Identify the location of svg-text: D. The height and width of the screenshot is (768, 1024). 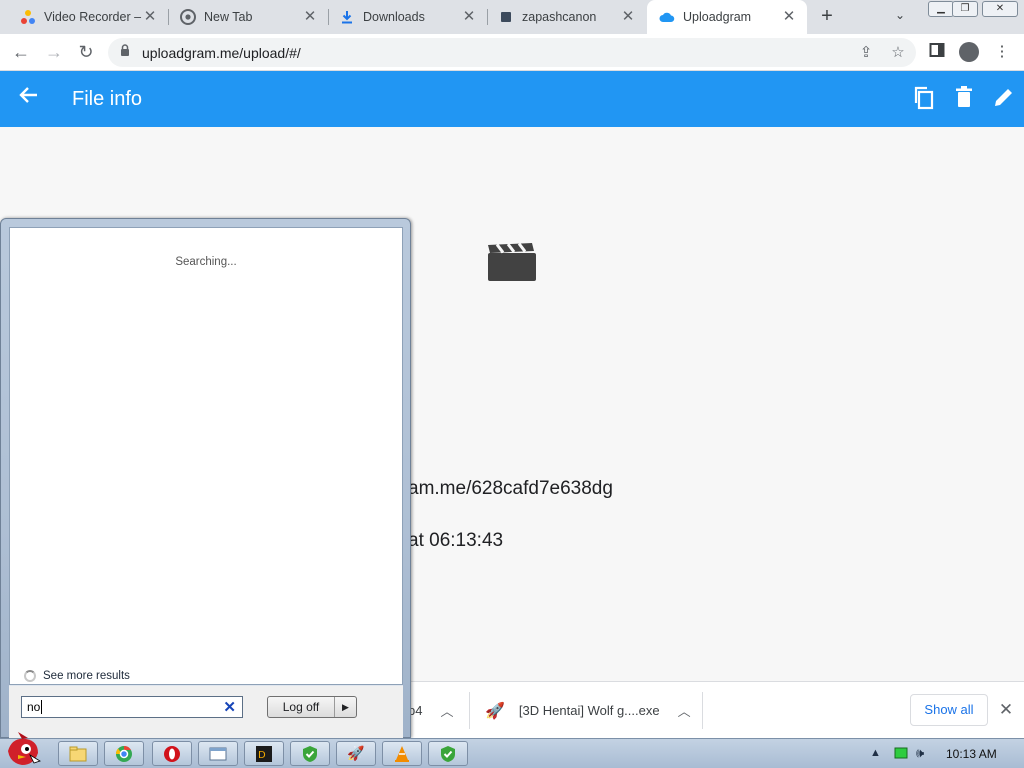
(262, 755).